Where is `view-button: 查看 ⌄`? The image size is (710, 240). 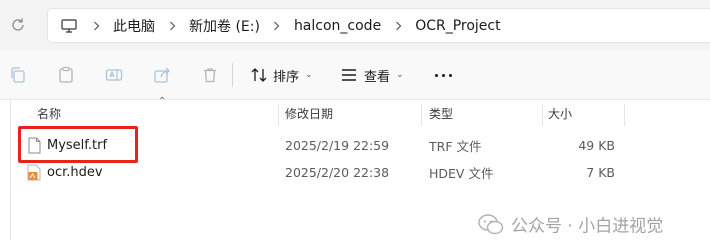
view-button: 查看 ⌄ is located at coordinates (372, 75).